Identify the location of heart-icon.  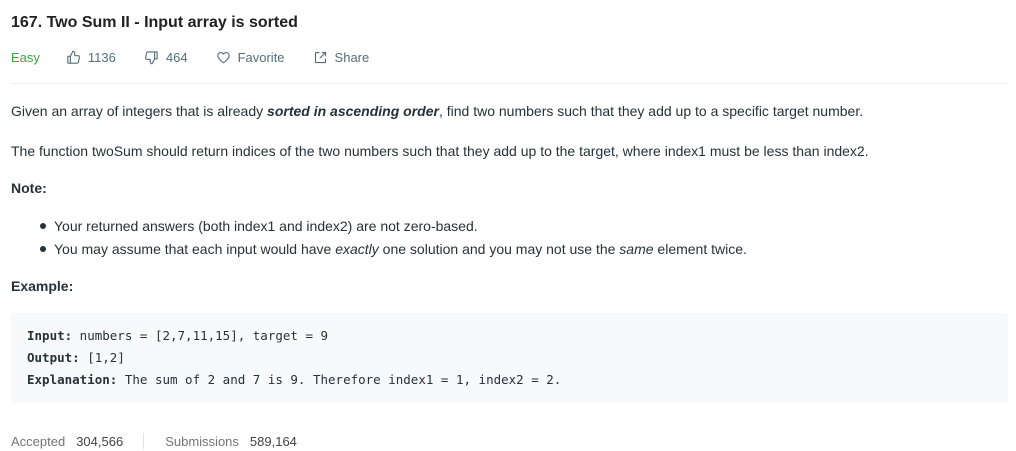
(223, 57).